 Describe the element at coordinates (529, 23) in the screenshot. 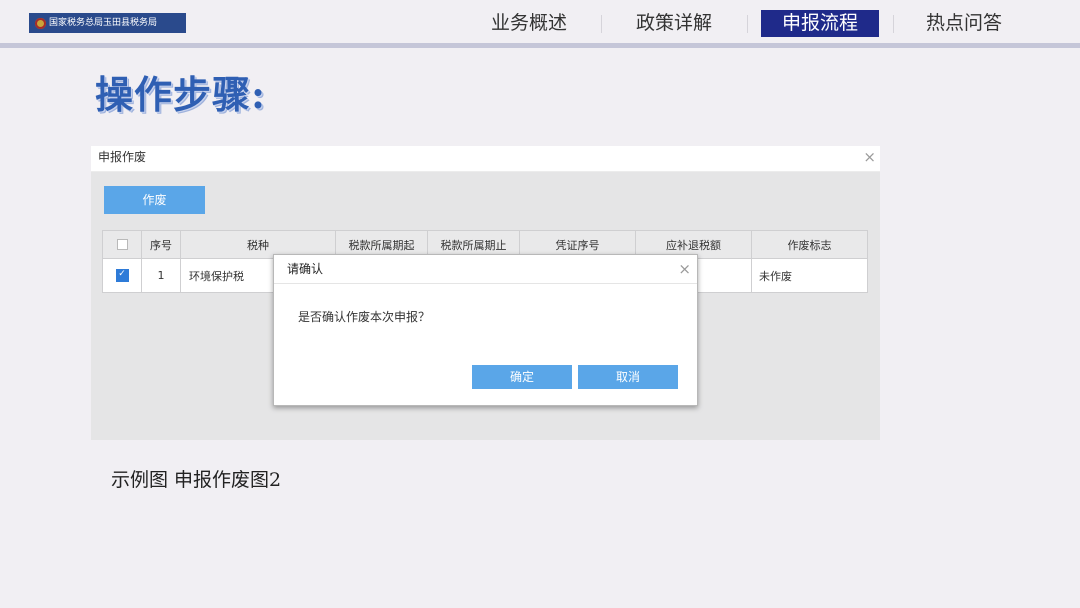

I see `nav-item-overview: 业务概述` at that location.